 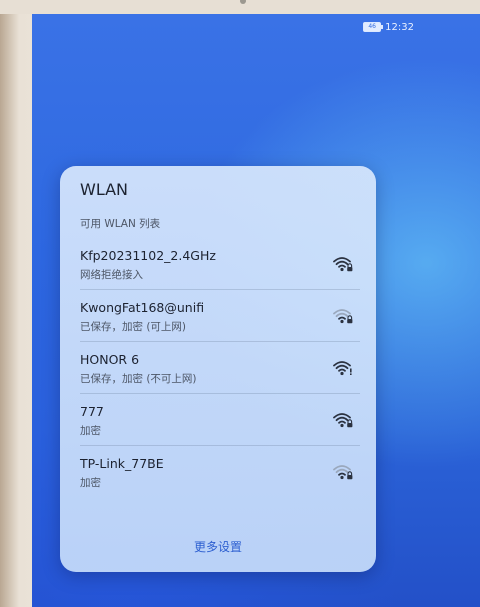 What do you see at coordinates (138, 379) in the screenshot?
I see `network-status: 已保存，加密 (不可上网)` at bounding box center [138, 379].